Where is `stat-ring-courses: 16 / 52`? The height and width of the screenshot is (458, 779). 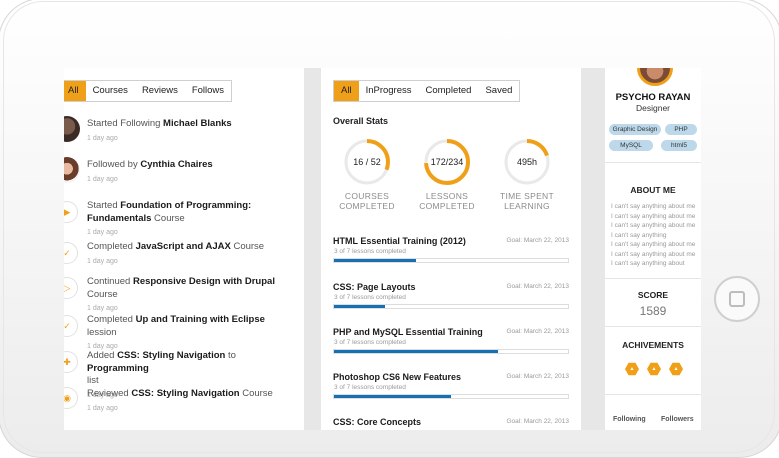 stat-ring-courses: 16 / 52 is located at coordinates (367, 162).